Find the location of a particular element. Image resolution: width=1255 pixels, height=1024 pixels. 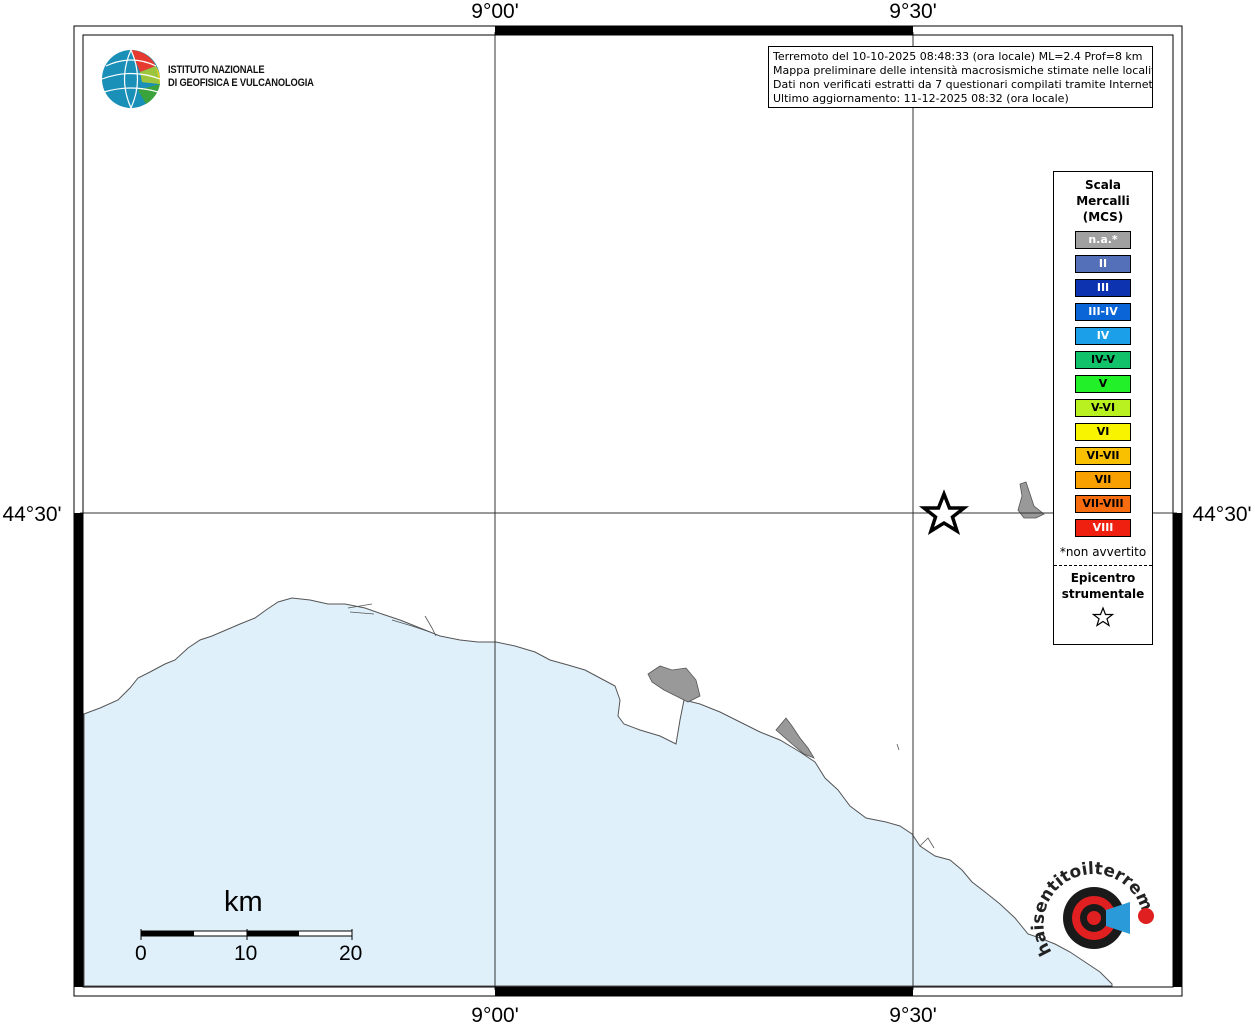

legend-title-line2: Mercalli is located at coordinates (1103, 201).